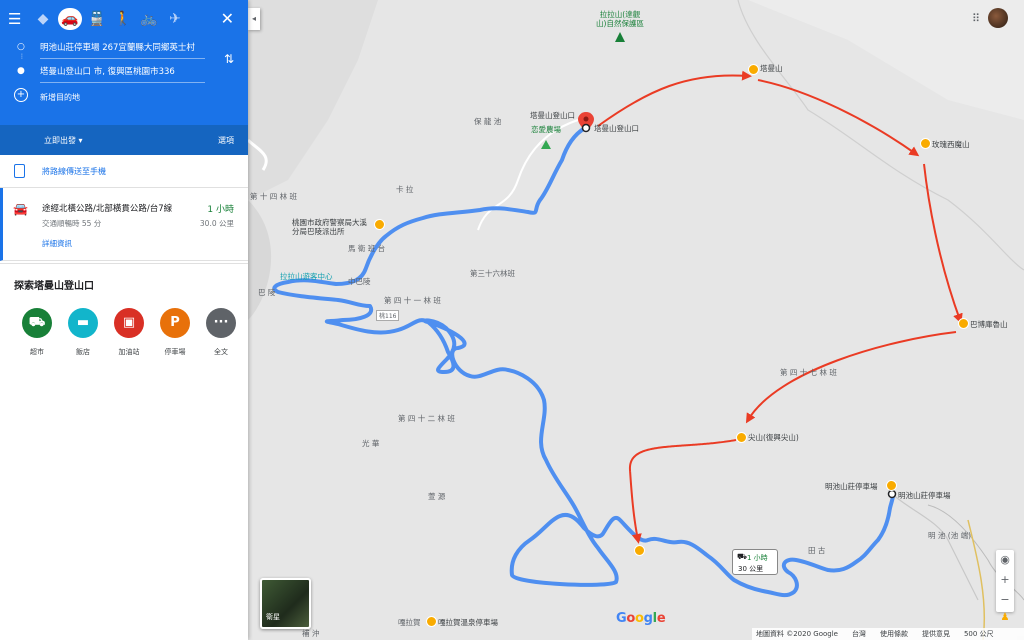  I want to click on route-callout: ⛟ 1 小時 30 公里, so click(755, 562).